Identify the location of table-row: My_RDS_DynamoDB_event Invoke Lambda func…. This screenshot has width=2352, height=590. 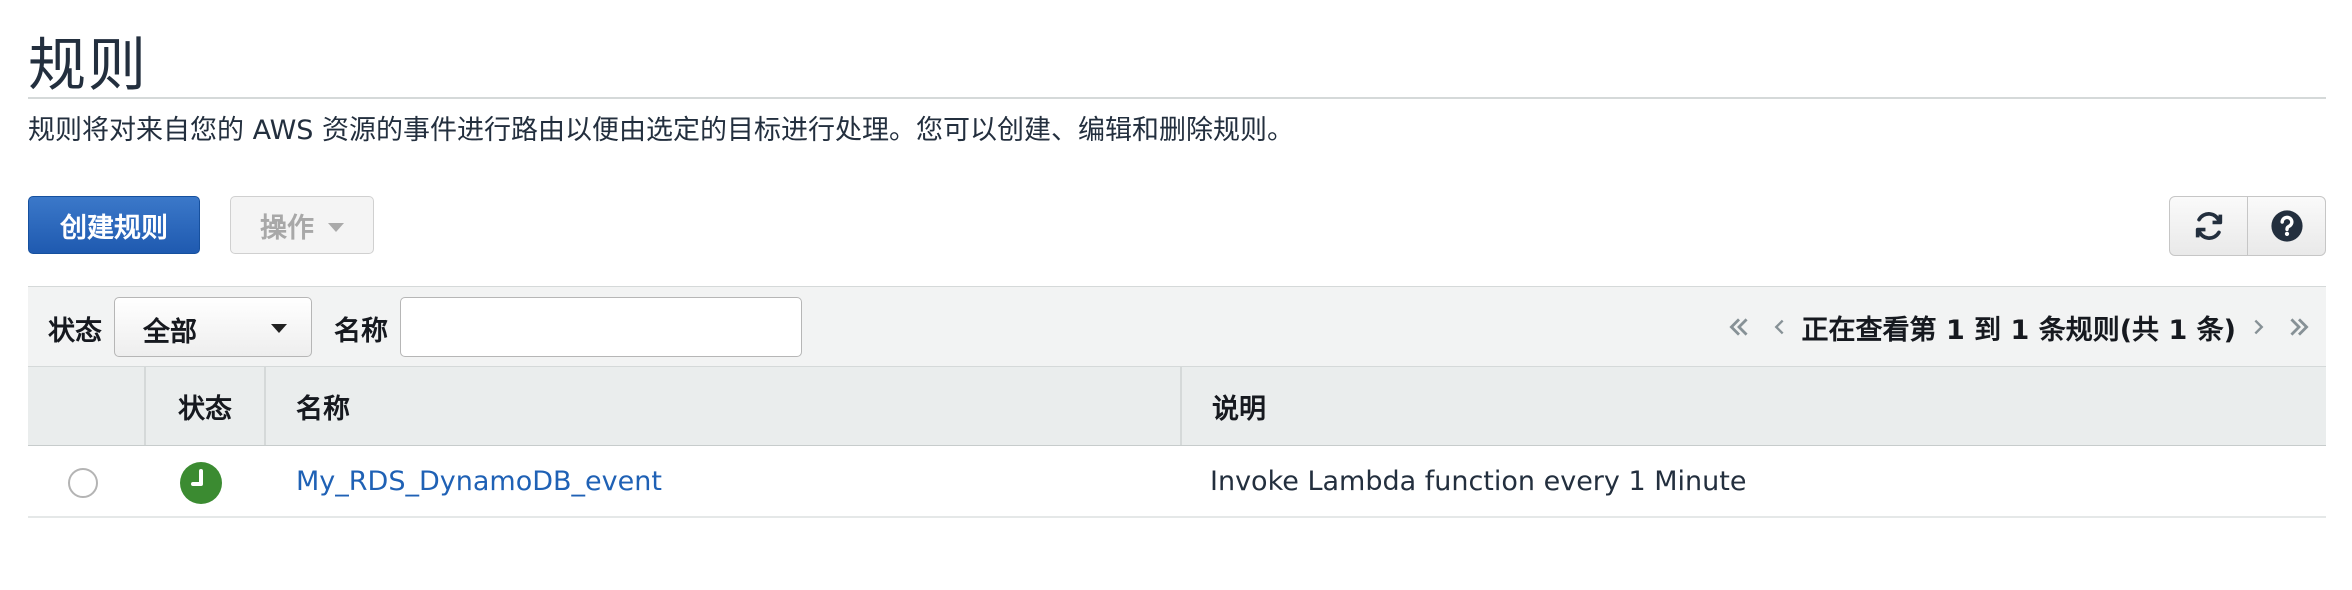
(1177, 482).